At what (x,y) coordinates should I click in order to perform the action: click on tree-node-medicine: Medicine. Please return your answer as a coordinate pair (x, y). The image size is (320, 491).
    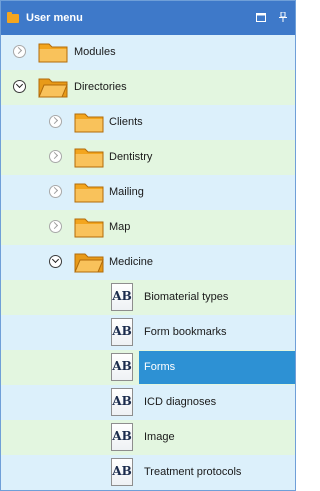
    Looking at the image, I should click on (148, 262).